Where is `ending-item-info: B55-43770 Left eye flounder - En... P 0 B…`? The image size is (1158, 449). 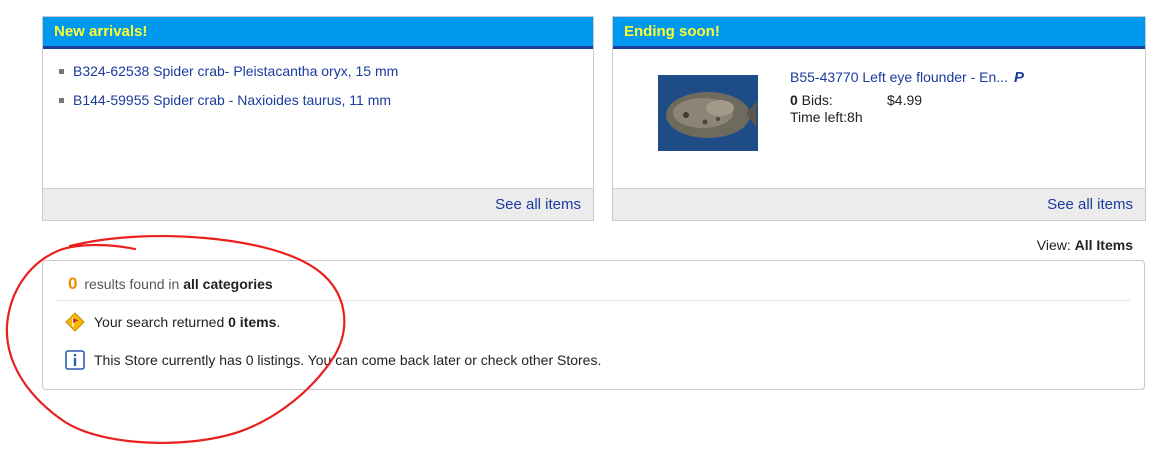 ending-item-info: B55-43770 Left eye flounder - En... P 0 B… is located at coordinates (940, 97).